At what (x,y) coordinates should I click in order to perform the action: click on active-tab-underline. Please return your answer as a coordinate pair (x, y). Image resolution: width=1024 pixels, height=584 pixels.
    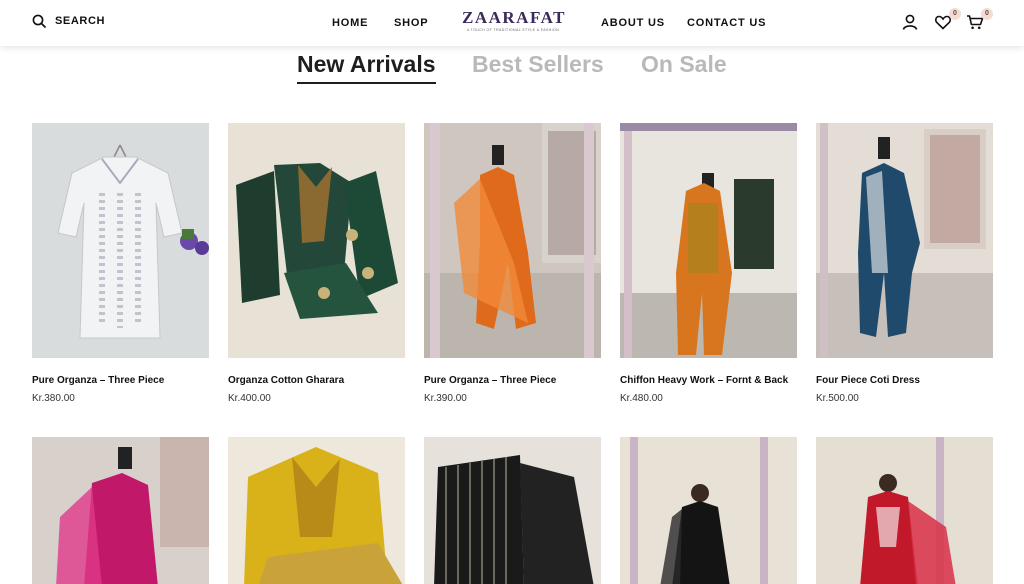
    Looking at the image, I should click on (366, 83).